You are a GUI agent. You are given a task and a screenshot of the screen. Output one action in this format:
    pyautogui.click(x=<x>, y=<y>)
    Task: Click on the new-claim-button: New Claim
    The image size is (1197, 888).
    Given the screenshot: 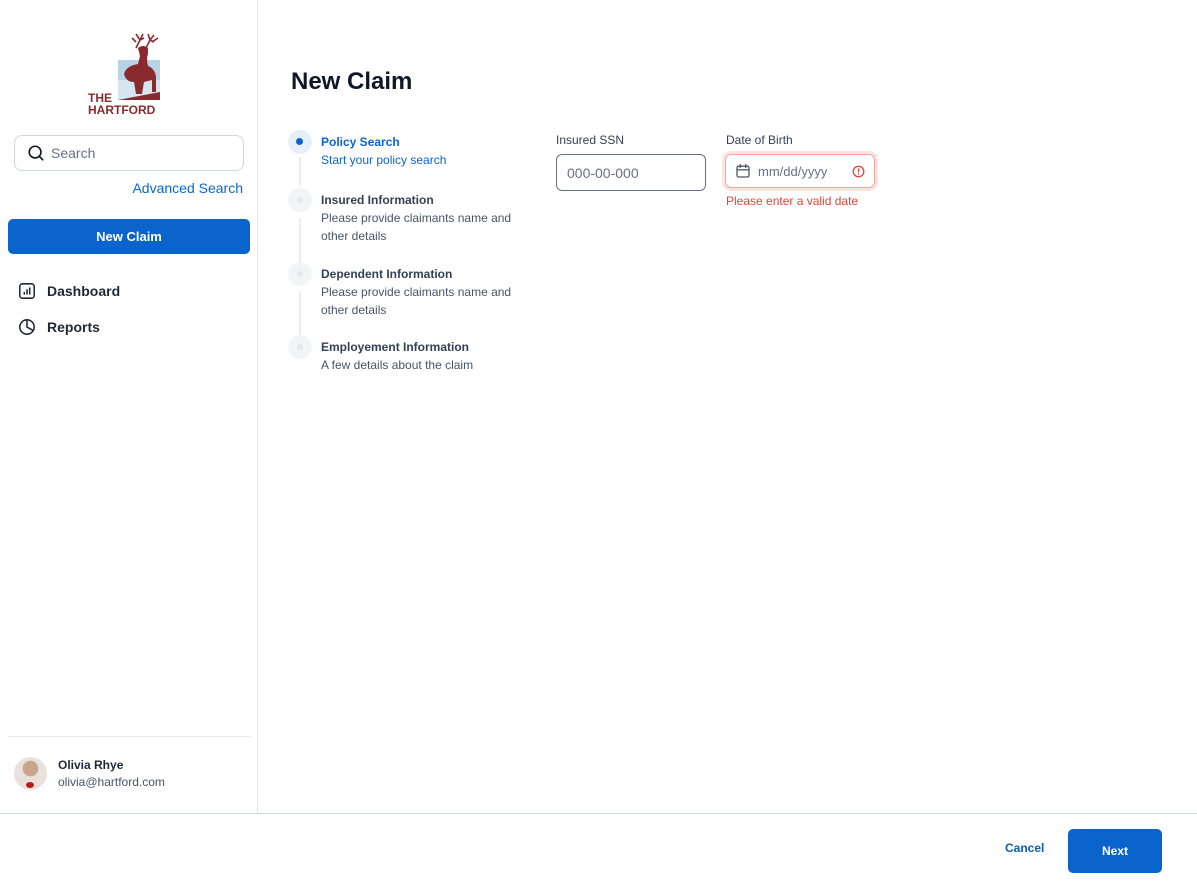 What is the action you would take?
    pyautogui.click(x=129, y=236)
    